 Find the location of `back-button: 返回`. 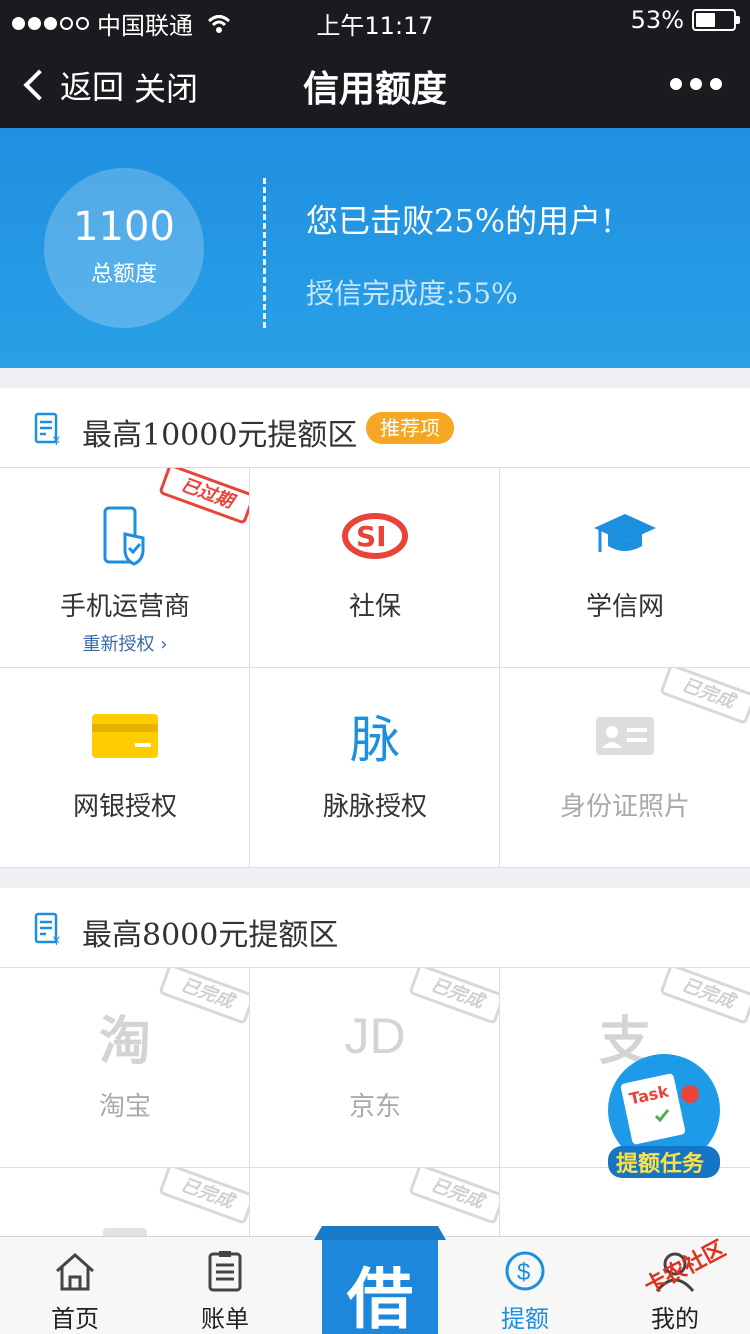

back-button: 返回 is located at coordinates (72, 85).